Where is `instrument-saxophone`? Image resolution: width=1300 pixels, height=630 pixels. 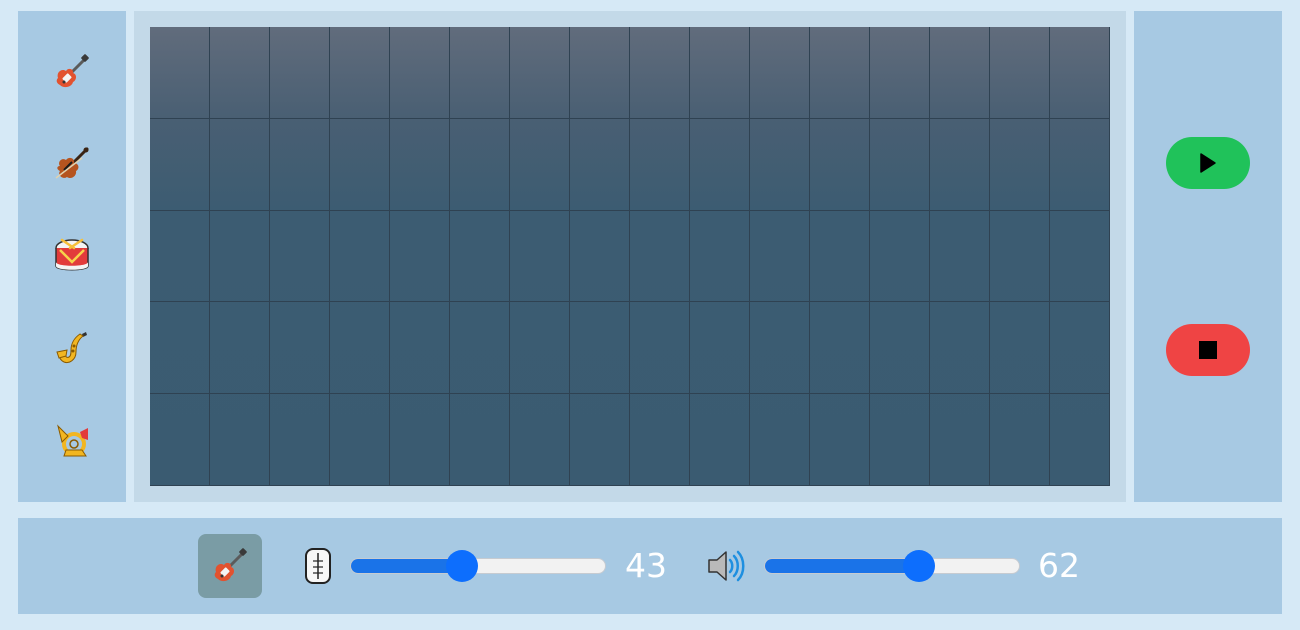
instrument-saxophone is located at coordinates (72, 348).